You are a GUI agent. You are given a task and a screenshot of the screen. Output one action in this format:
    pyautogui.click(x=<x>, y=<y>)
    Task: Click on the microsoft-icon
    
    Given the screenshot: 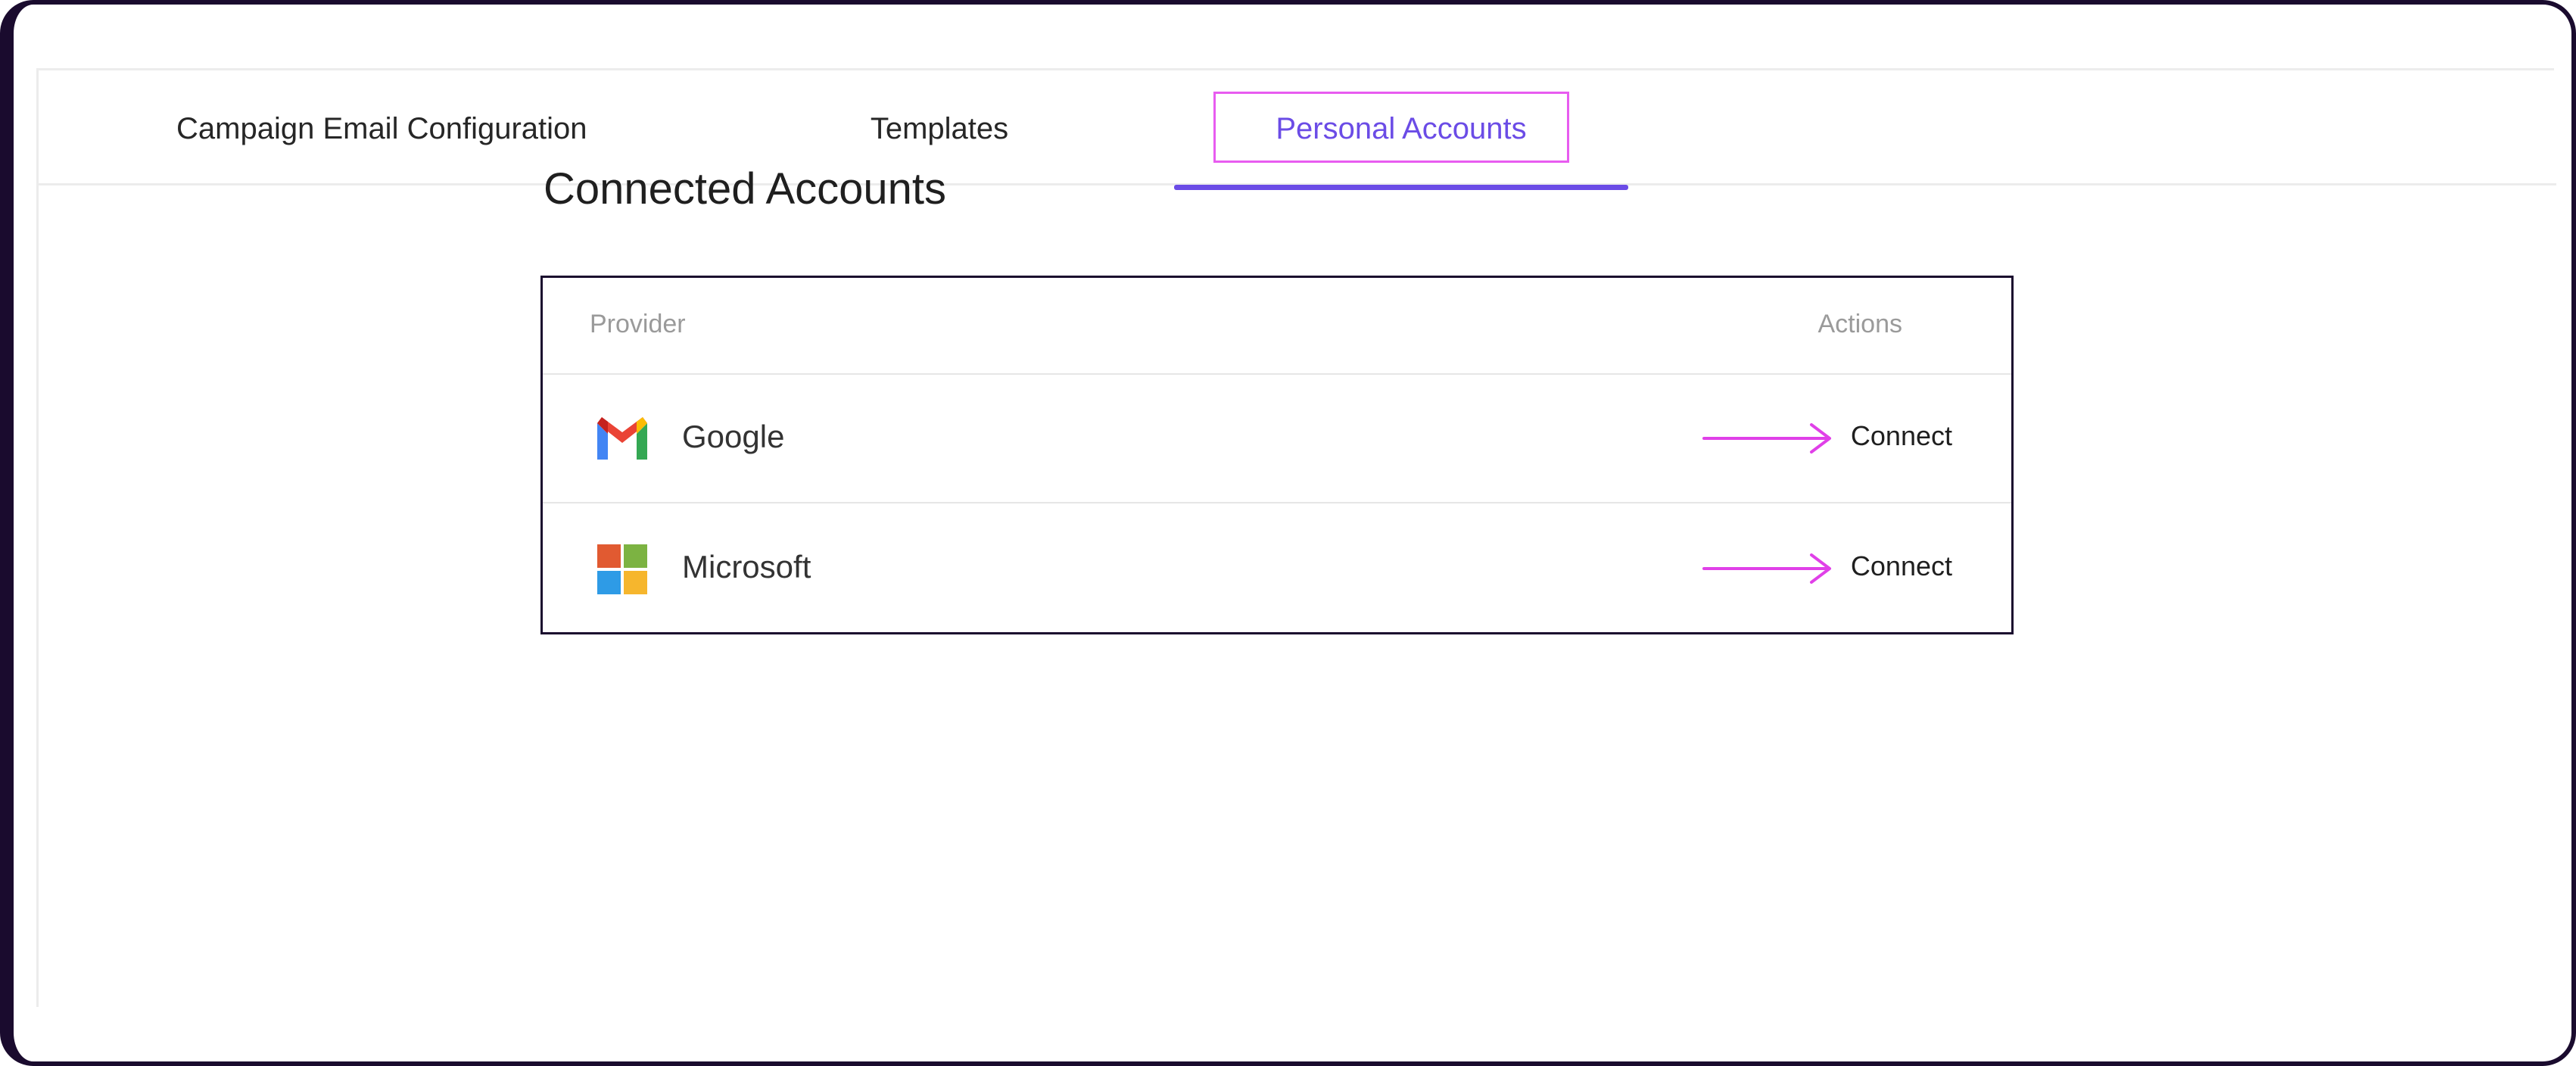 What is the action you would take?
    pyautogui.click(x=622, y=569)
    